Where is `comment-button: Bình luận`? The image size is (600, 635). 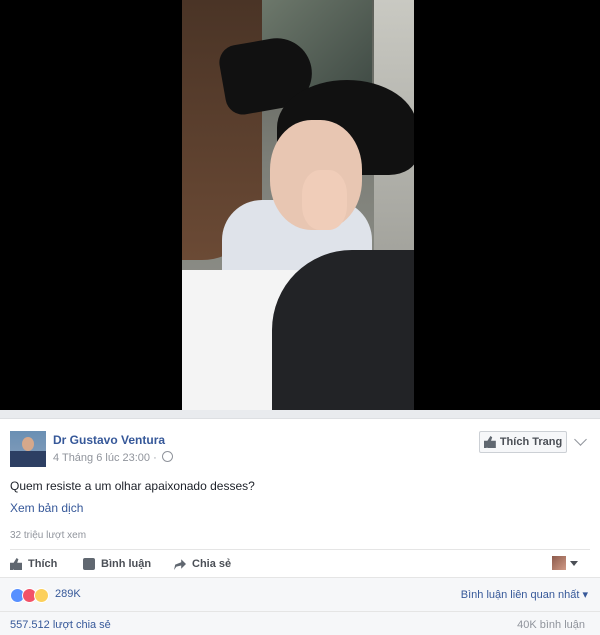
comment-button: Bình luận is located at coordinates (117, 564).